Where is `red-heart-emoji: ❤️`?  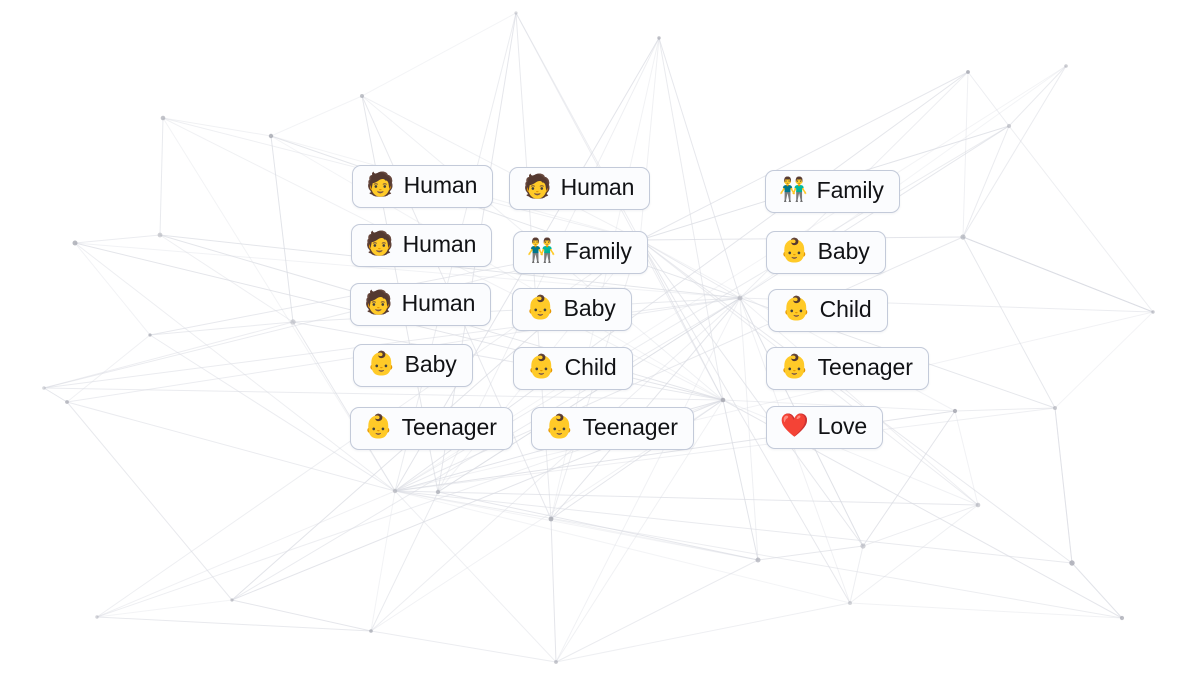 red-heart-emoji: ❤️ is located at coordinates (794, 426).